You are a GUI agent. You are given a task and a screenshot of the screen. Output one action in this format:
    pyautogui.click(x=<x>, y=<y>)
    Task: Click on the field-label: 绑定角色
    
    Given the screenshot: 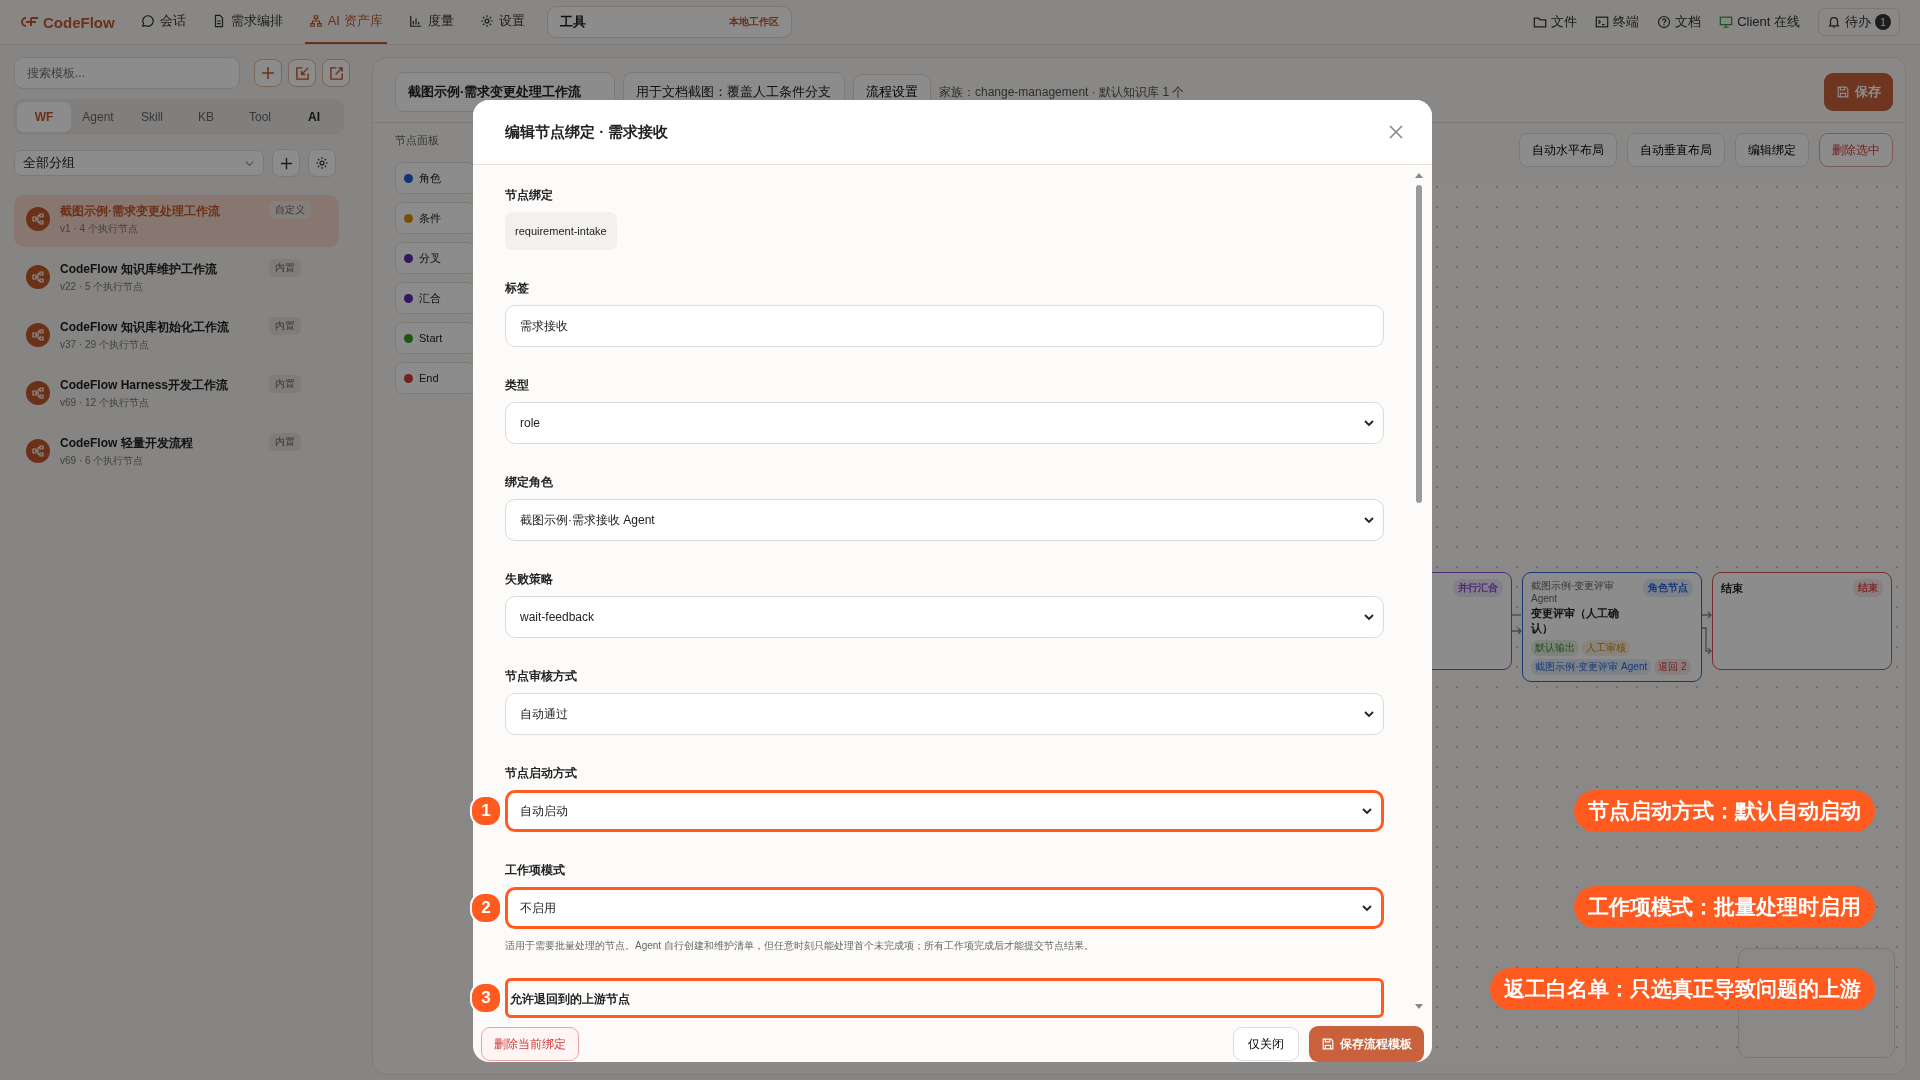 What is the action you would take?
    pyautogui.click(x=529, y=482)
    